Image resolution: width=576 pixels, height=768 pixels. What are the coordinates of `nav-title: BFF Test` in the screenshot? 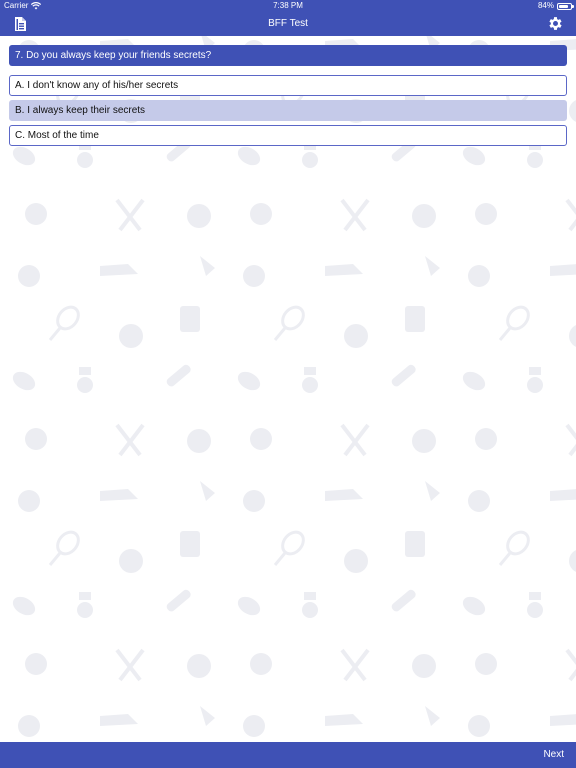 It's located at (288, 23).